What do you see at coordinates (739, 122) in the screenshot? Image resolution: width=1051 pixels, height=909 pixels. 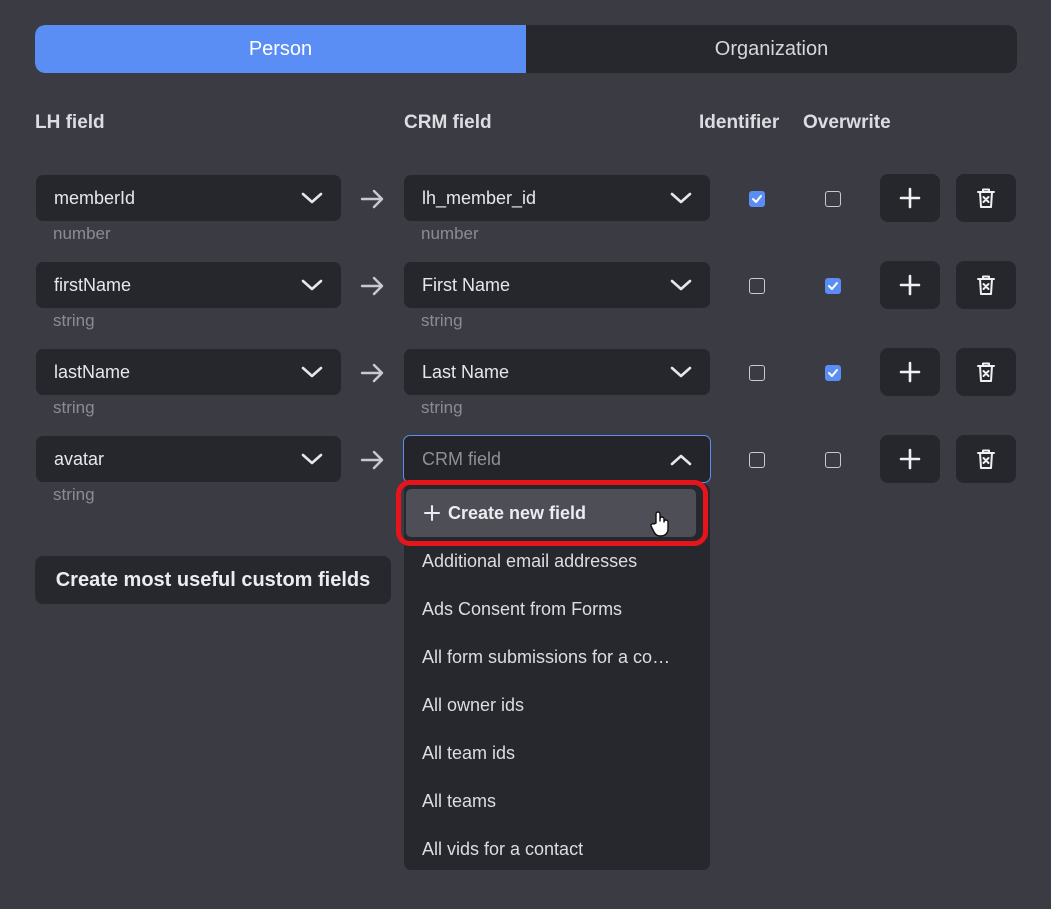 I see `identifier-header: Identifier` at bounding box center [739, 122].